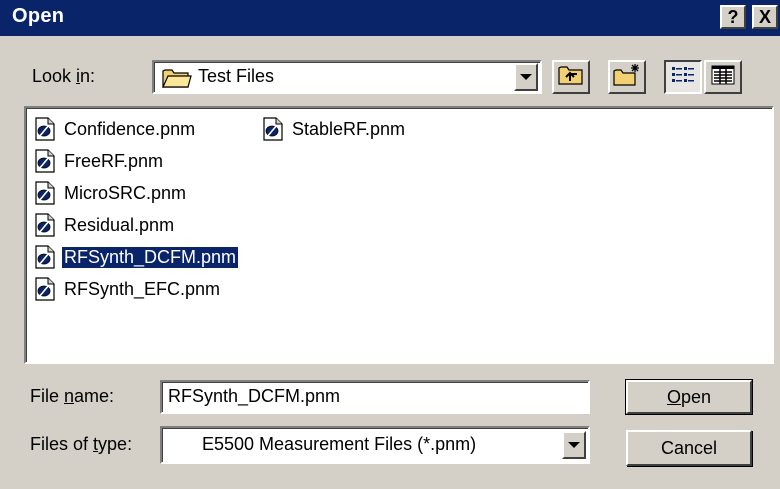  What do you see at coordinates (130, 128) in the screenshot?
I see `file-item-label: Confidence.pnm` at bounding box center [130, 128].